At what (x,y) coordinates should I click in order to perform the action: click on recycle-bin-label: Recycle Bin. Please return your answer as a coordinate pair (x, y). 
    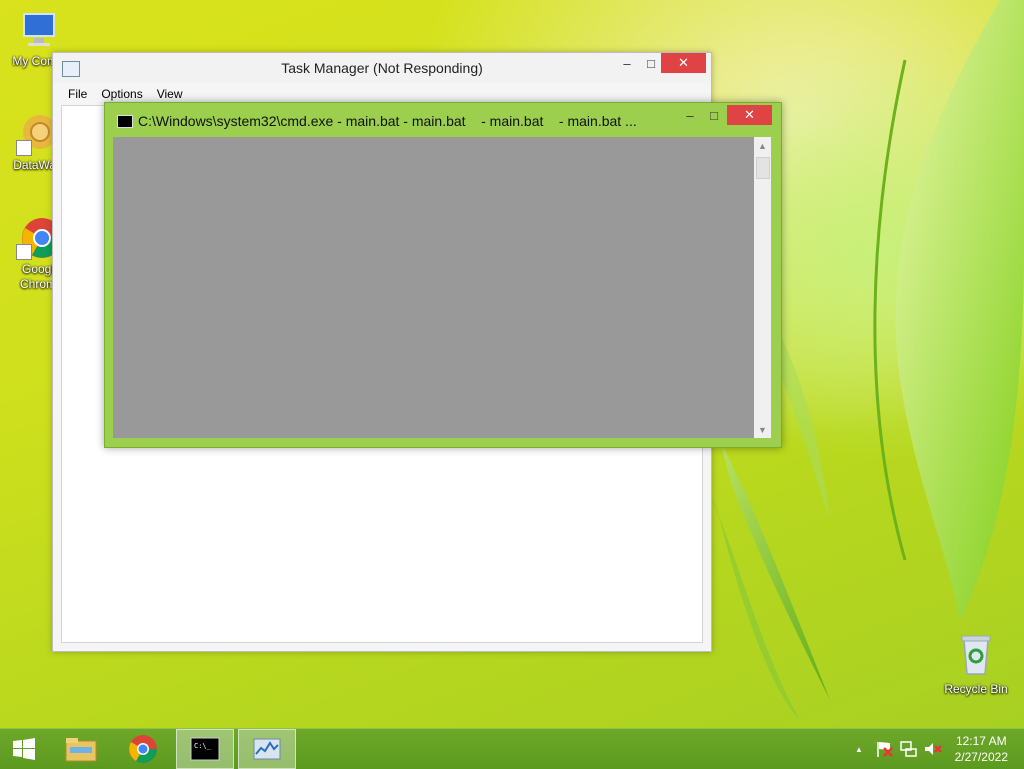
    Looking at the image, I should click on (976, 689).